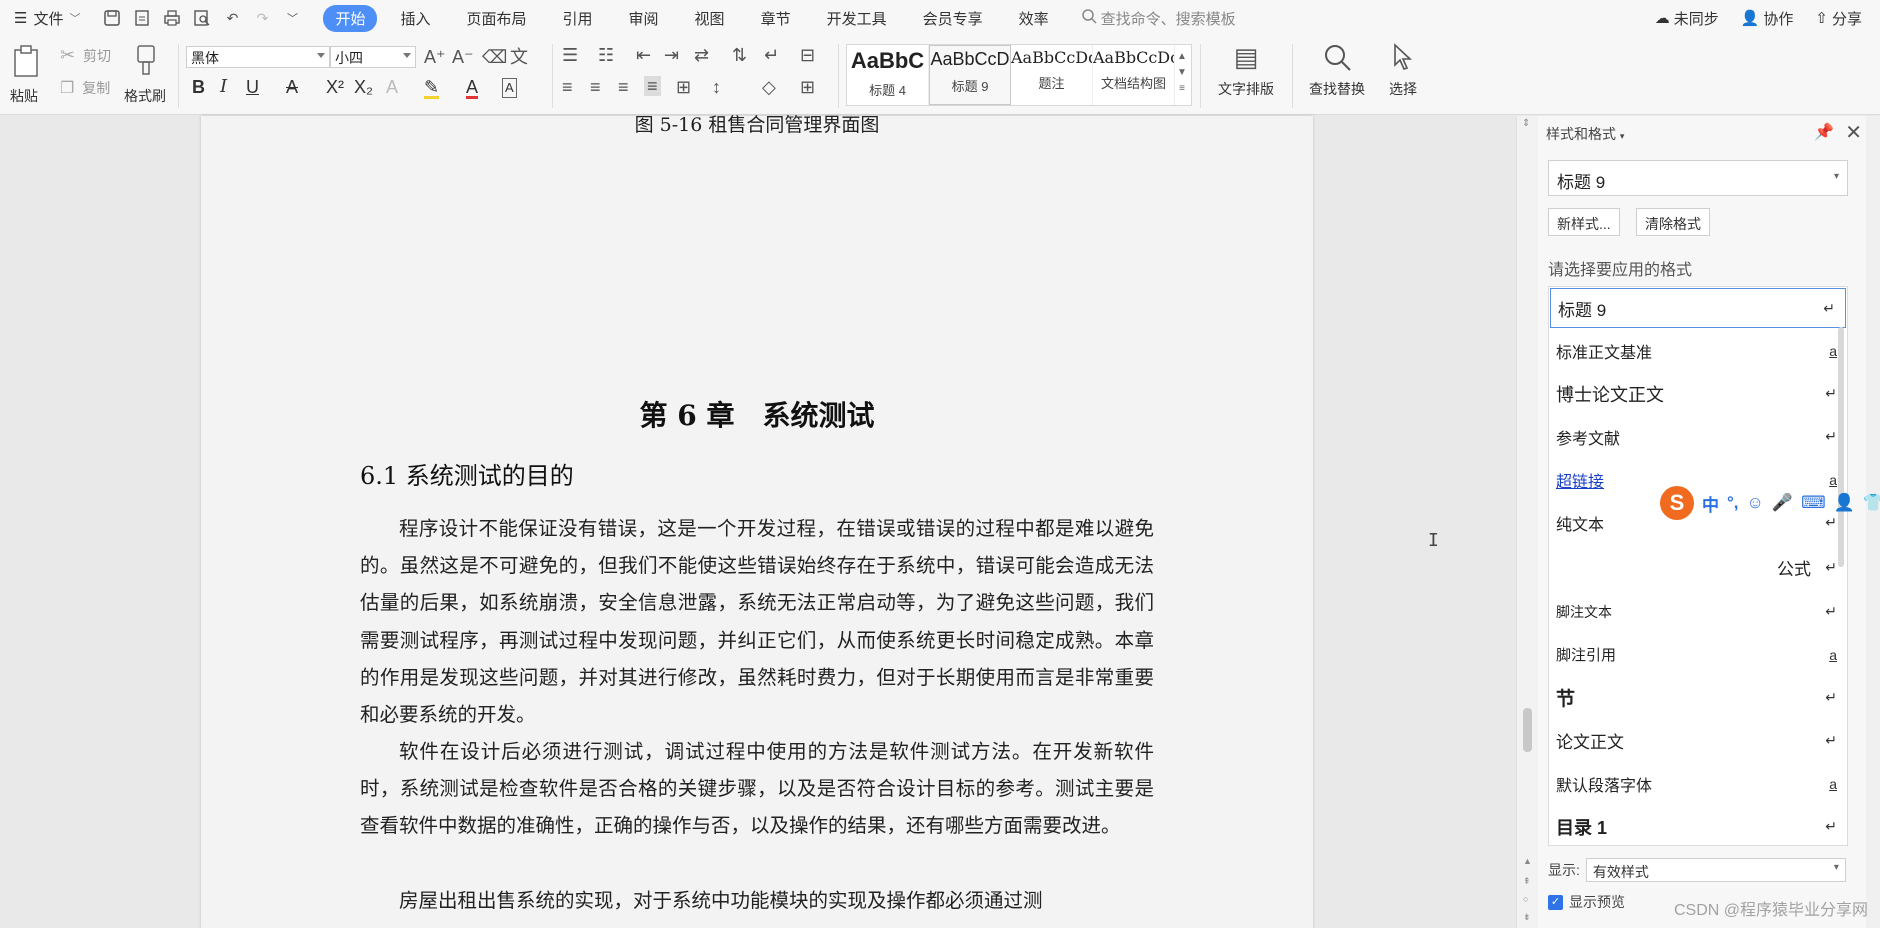 The image size is (1880, 928). Describe the element at coordinates (1555, 902) in the screenshot. I see `show-preview-checkbox: ✓` at that location.